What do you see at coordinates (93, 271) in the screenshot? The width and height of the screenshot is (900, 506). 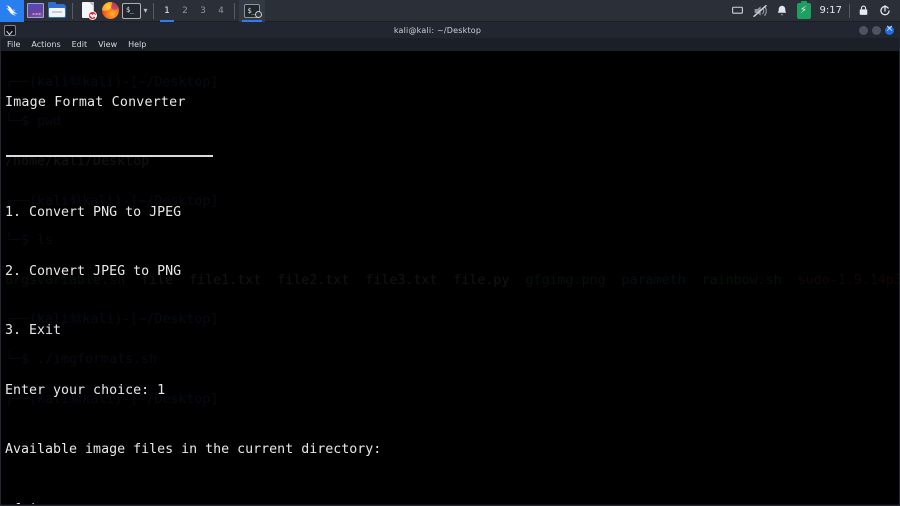 I see `menu-option-2: 2. Convert JPEG to PNG` at bounding box center [93, 271].